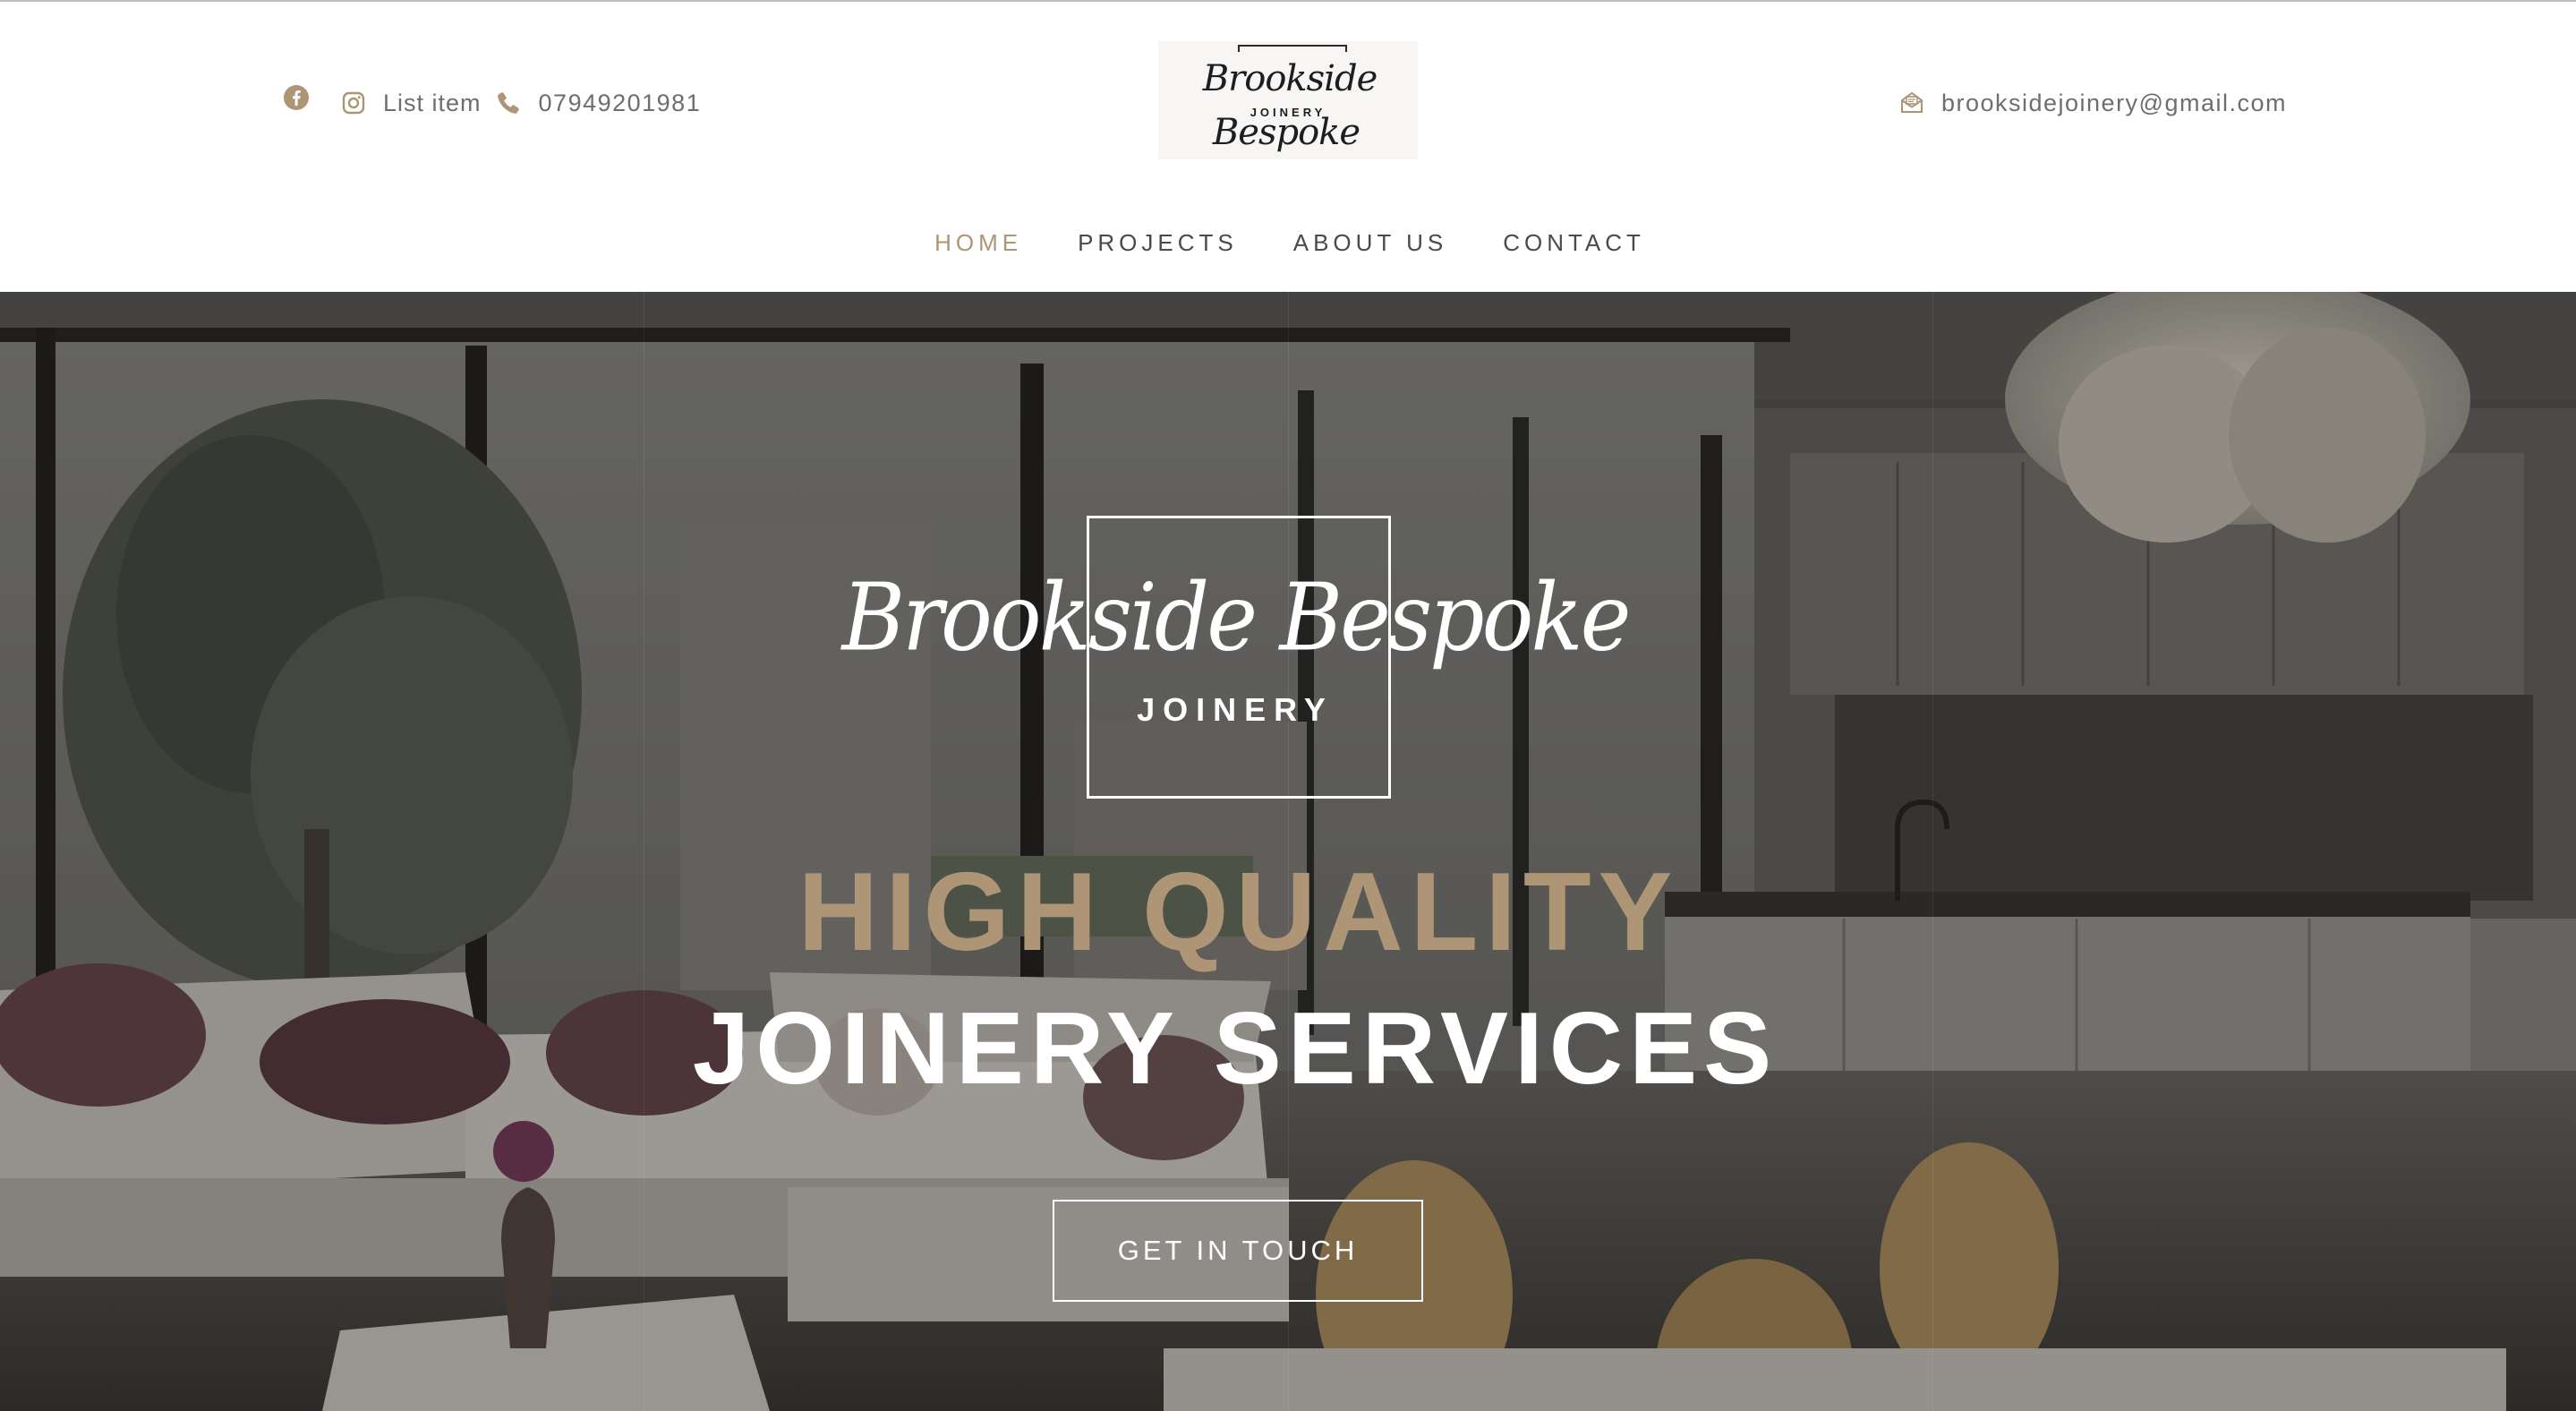 The width and height of the screenshot is (2576, 1411). I want to click on email-link: brooksidejoinery@gmail.com, so click(2114, 103).